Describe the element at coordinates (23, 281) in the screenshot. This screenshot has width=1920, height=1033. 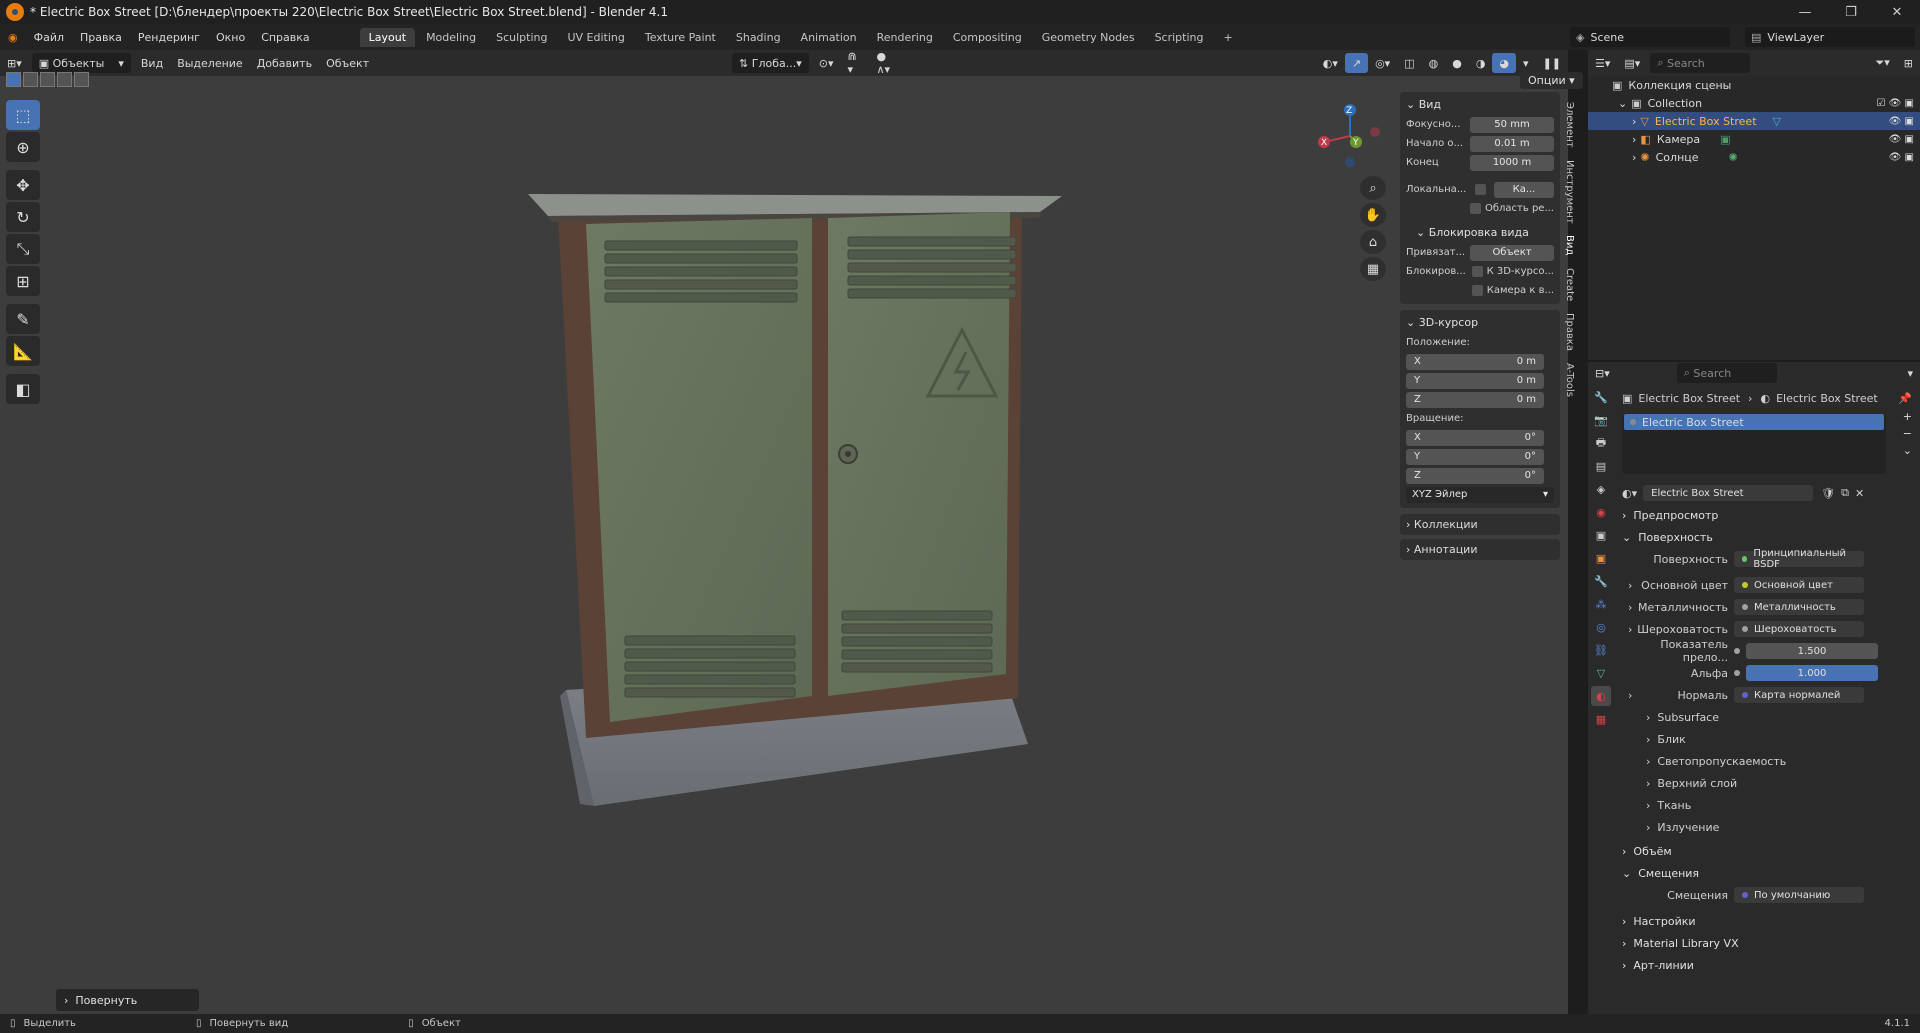
I see `transform-icon: ⊞` at that location.